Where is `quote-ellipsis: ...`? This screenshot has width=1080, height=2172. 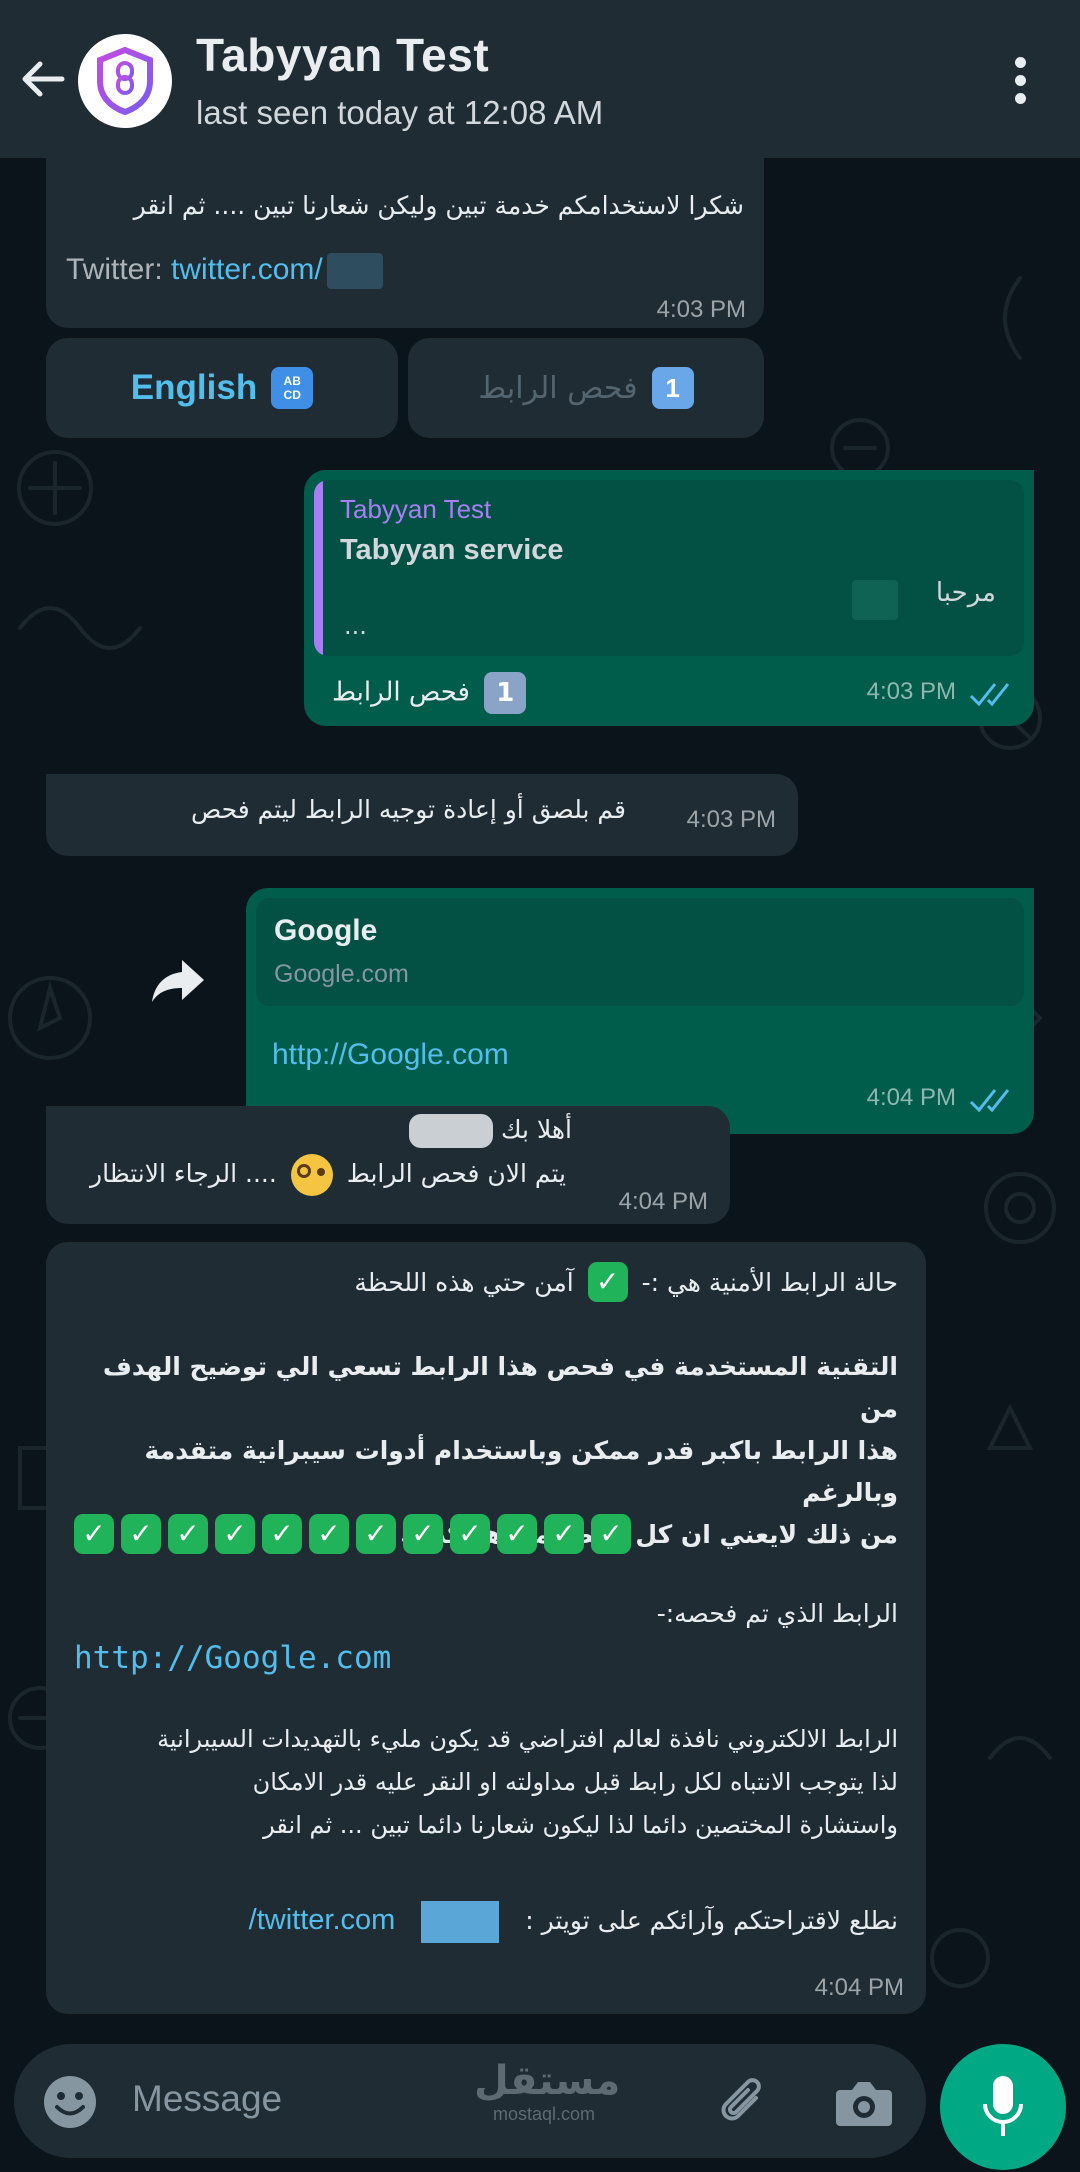
quote-ellipsis: ... is located at coordinates (355, 626).